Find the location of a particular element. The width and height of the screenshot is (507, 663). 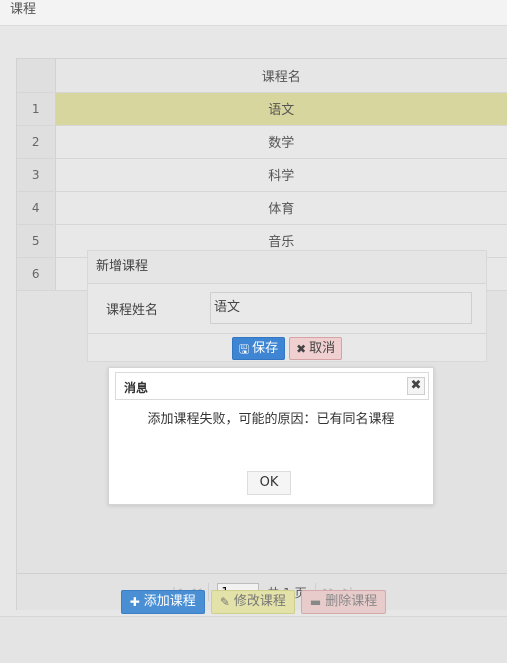

save-icon: 🖫 is located at coordinates (244, 348).